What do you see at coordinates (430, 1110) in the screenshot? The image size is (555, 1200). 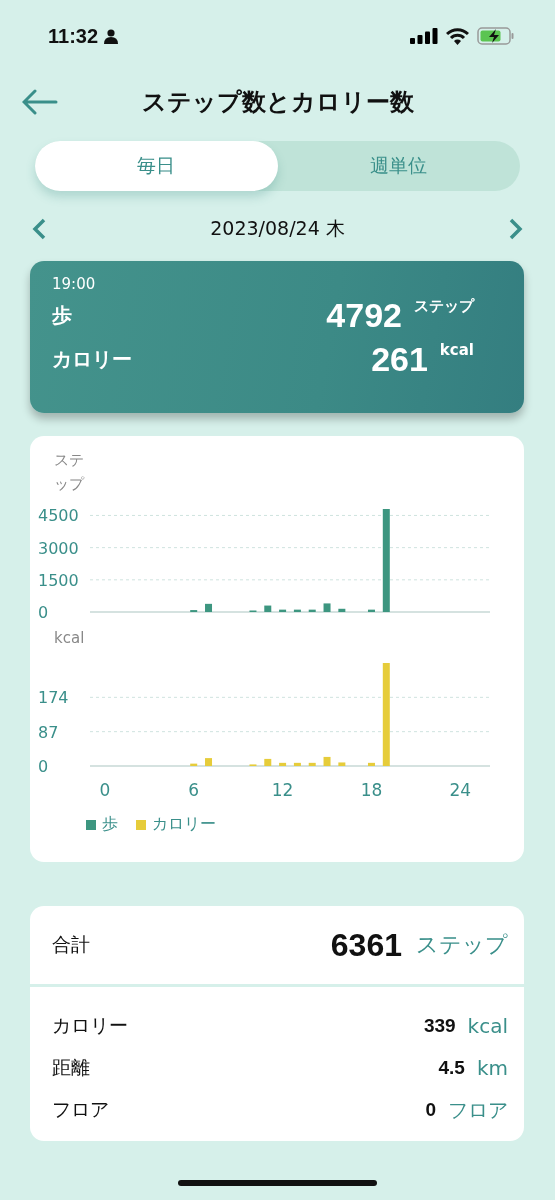 I see `summary-value: 0` at bounding box center [430, 1110].